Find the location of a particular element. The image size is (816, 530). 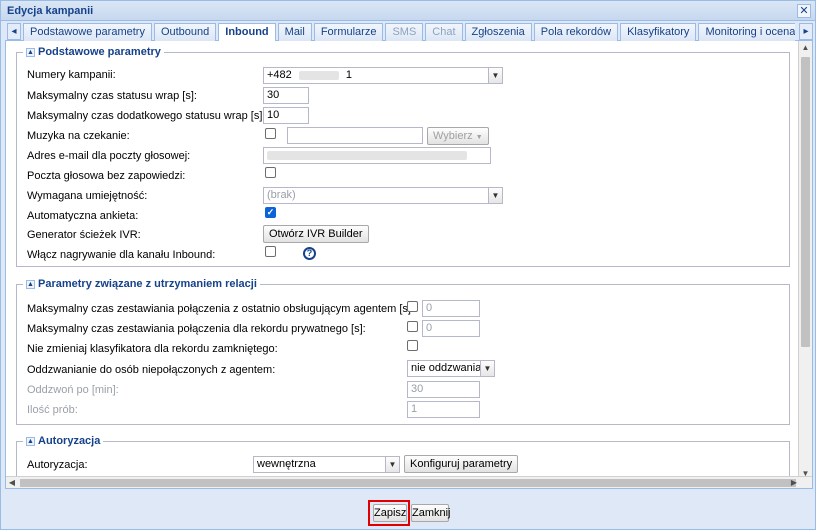

last-agent-time-field: 0 ▲▼ is located at coordinates (451, 308).